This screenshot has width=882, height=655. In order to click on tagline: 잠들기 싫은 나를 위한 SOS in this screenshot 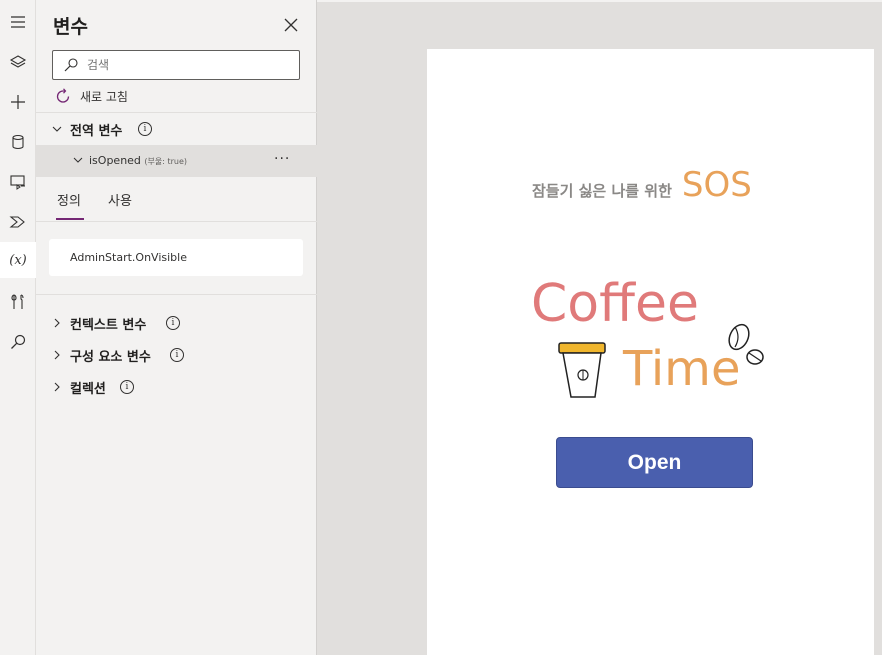, I will do `click(642, 185)`.